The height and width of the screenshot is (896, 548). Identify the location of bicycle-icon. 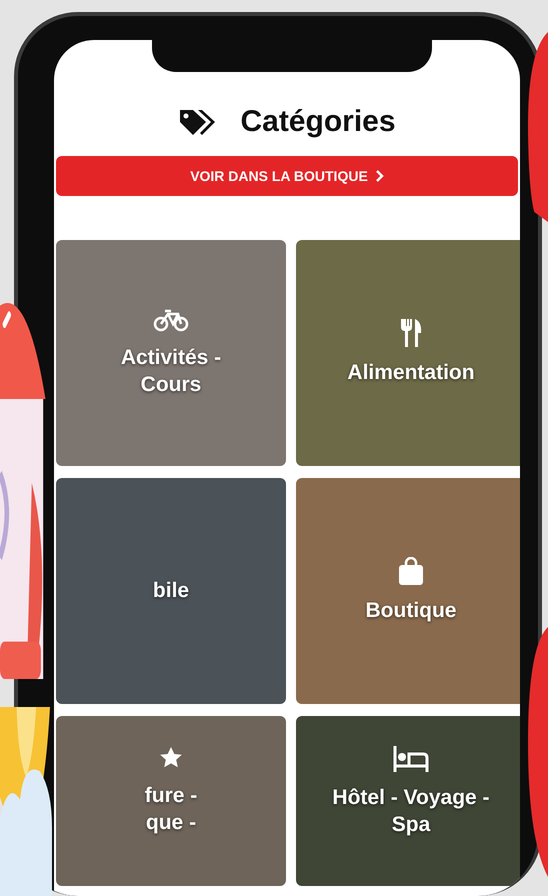
(171, 320).